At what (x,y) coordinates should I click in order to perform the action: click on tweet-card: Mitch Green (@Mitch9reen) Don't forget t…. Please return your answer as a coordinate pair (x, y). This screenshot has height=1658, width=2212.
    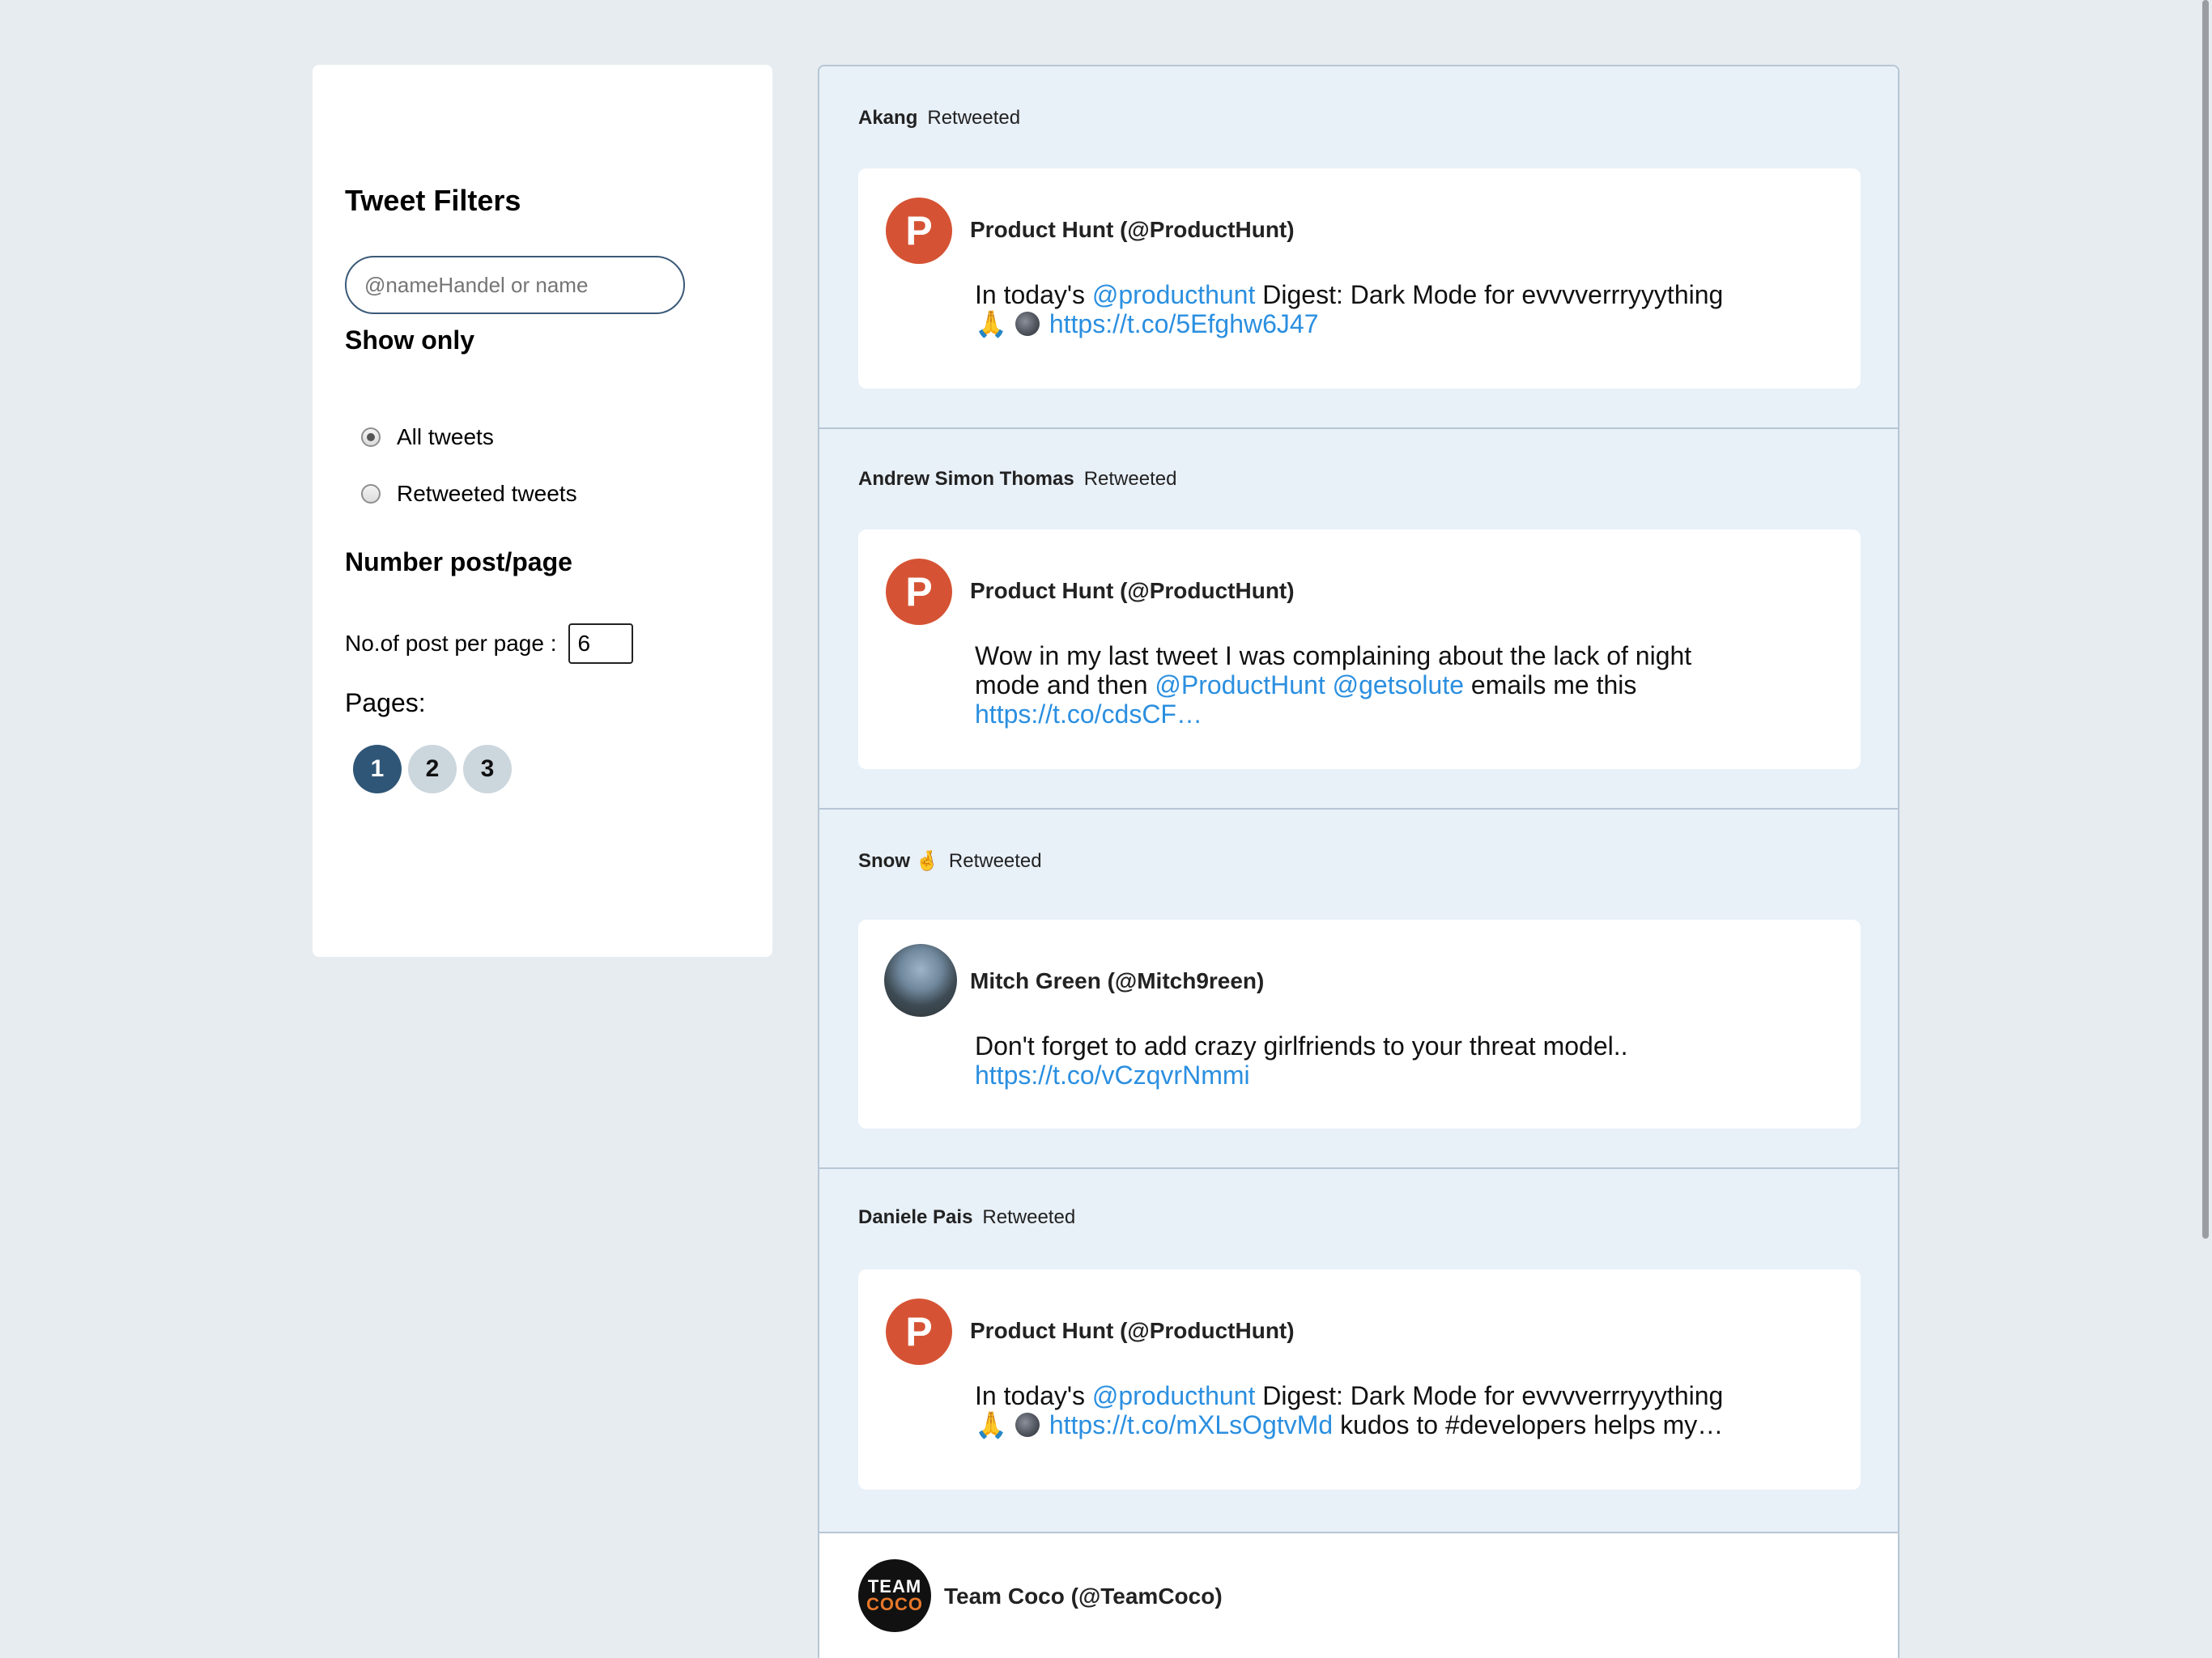
    Looking at the image, I should click on (1360, 1024).